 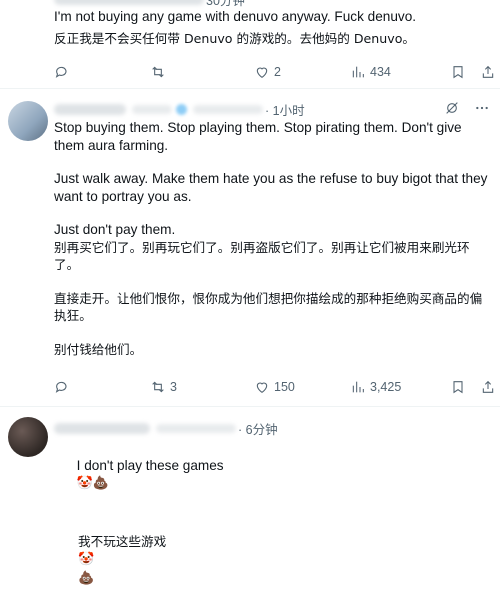 I want to click on tweet-1-actions: 2 434, so click(x=274, y=73).